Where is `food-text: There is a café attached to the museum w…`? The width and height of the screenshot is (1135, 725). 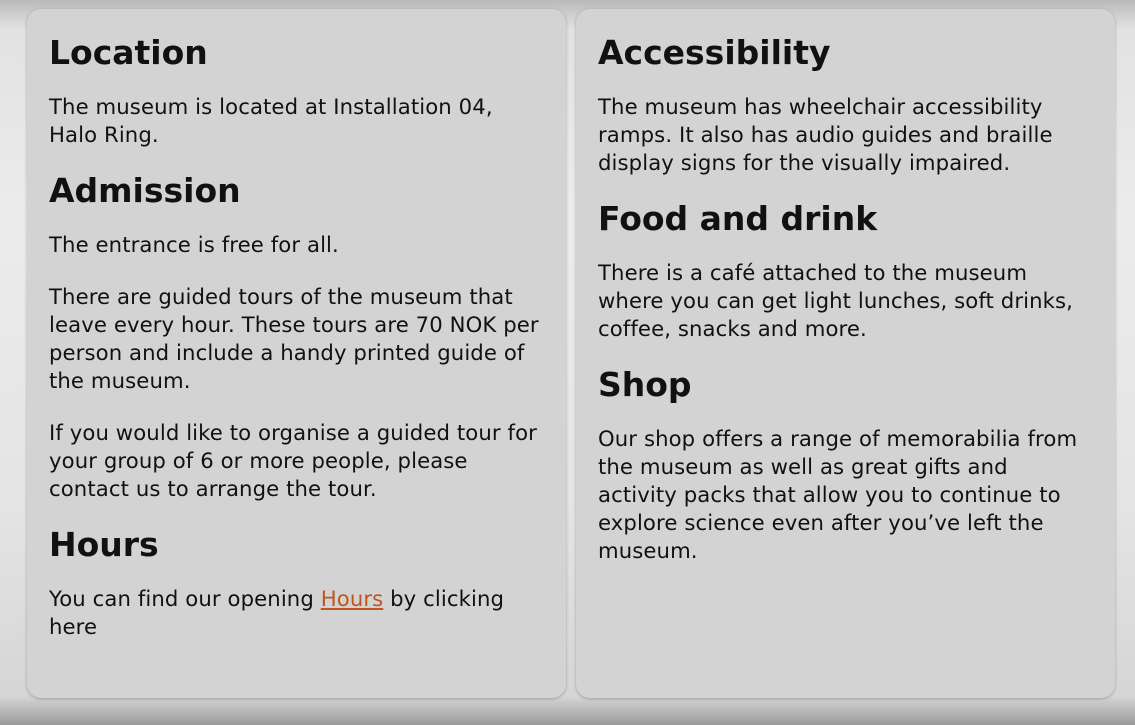
food-text: There is a café attached to the museum w… is located at coordinates (836, 300).